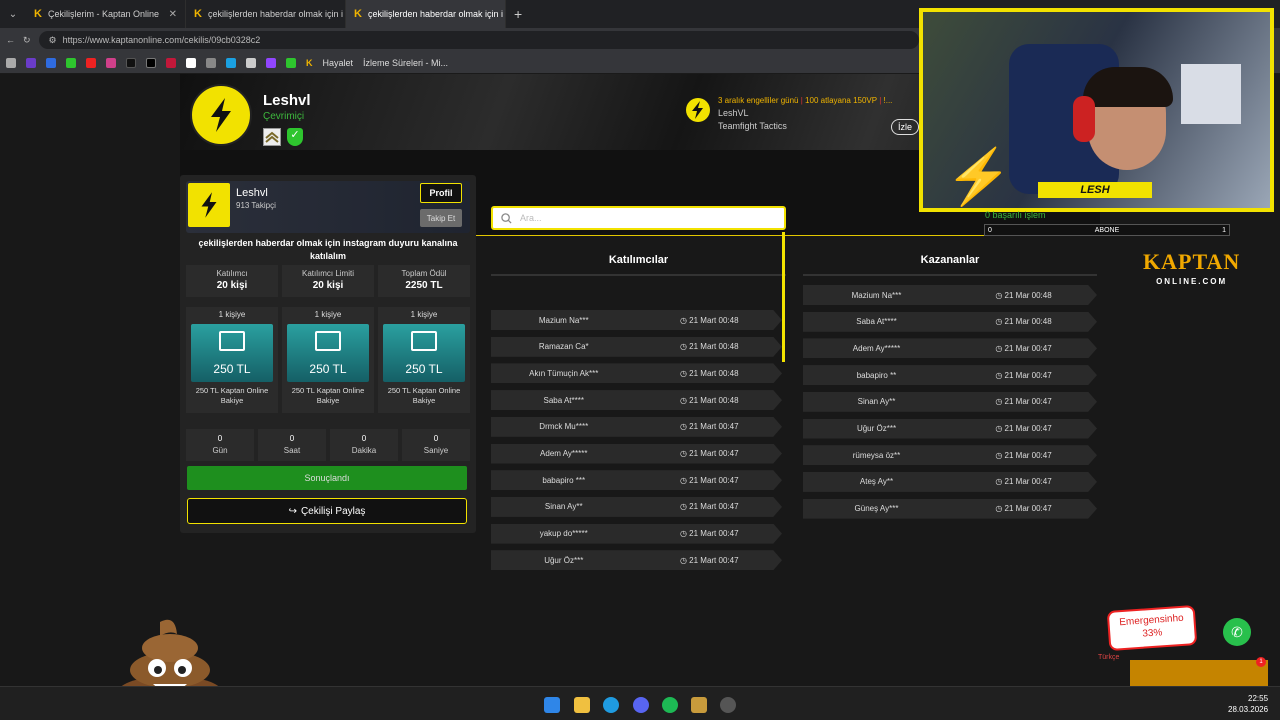 The height and width of the screenshot is (720, 1280). Describe the element at coordinates (564, 560) in the screenshot. I see `entry-name: Uğur Öz***` at that location.